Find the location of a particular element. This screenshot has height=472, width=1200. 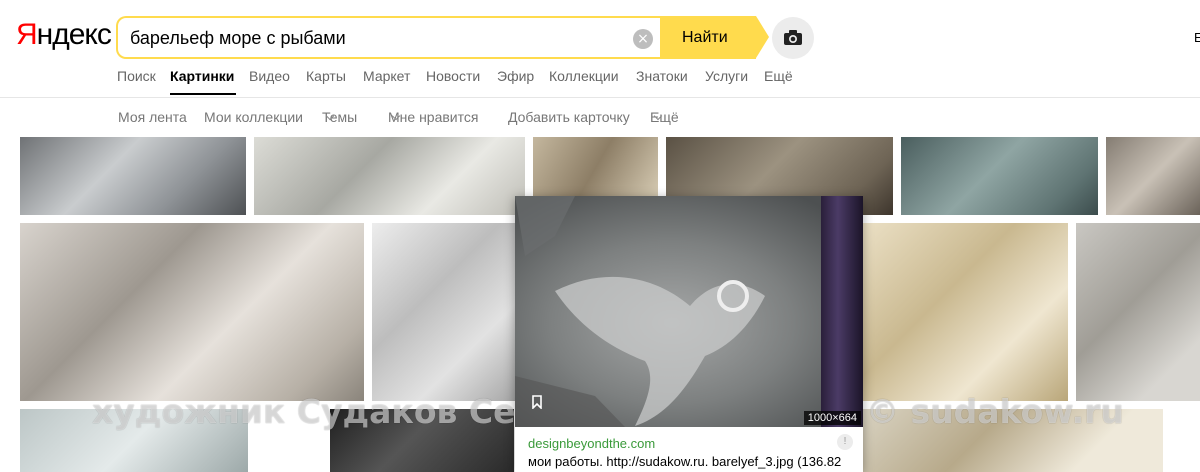

camera-icon is located at coordinates (793, 37).